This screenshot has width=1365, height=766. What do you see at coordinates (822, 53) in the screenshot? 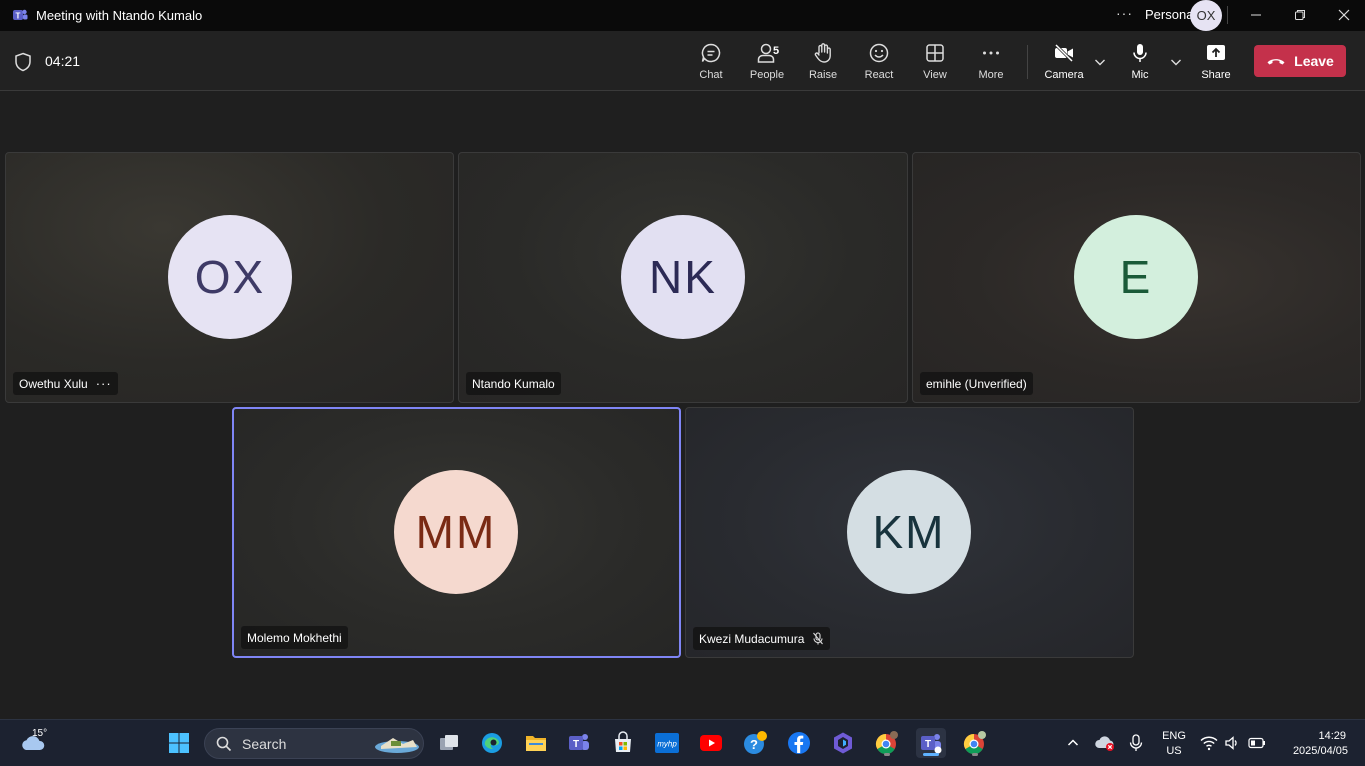
I see `hand-icon` at bounding box center [822, 53].